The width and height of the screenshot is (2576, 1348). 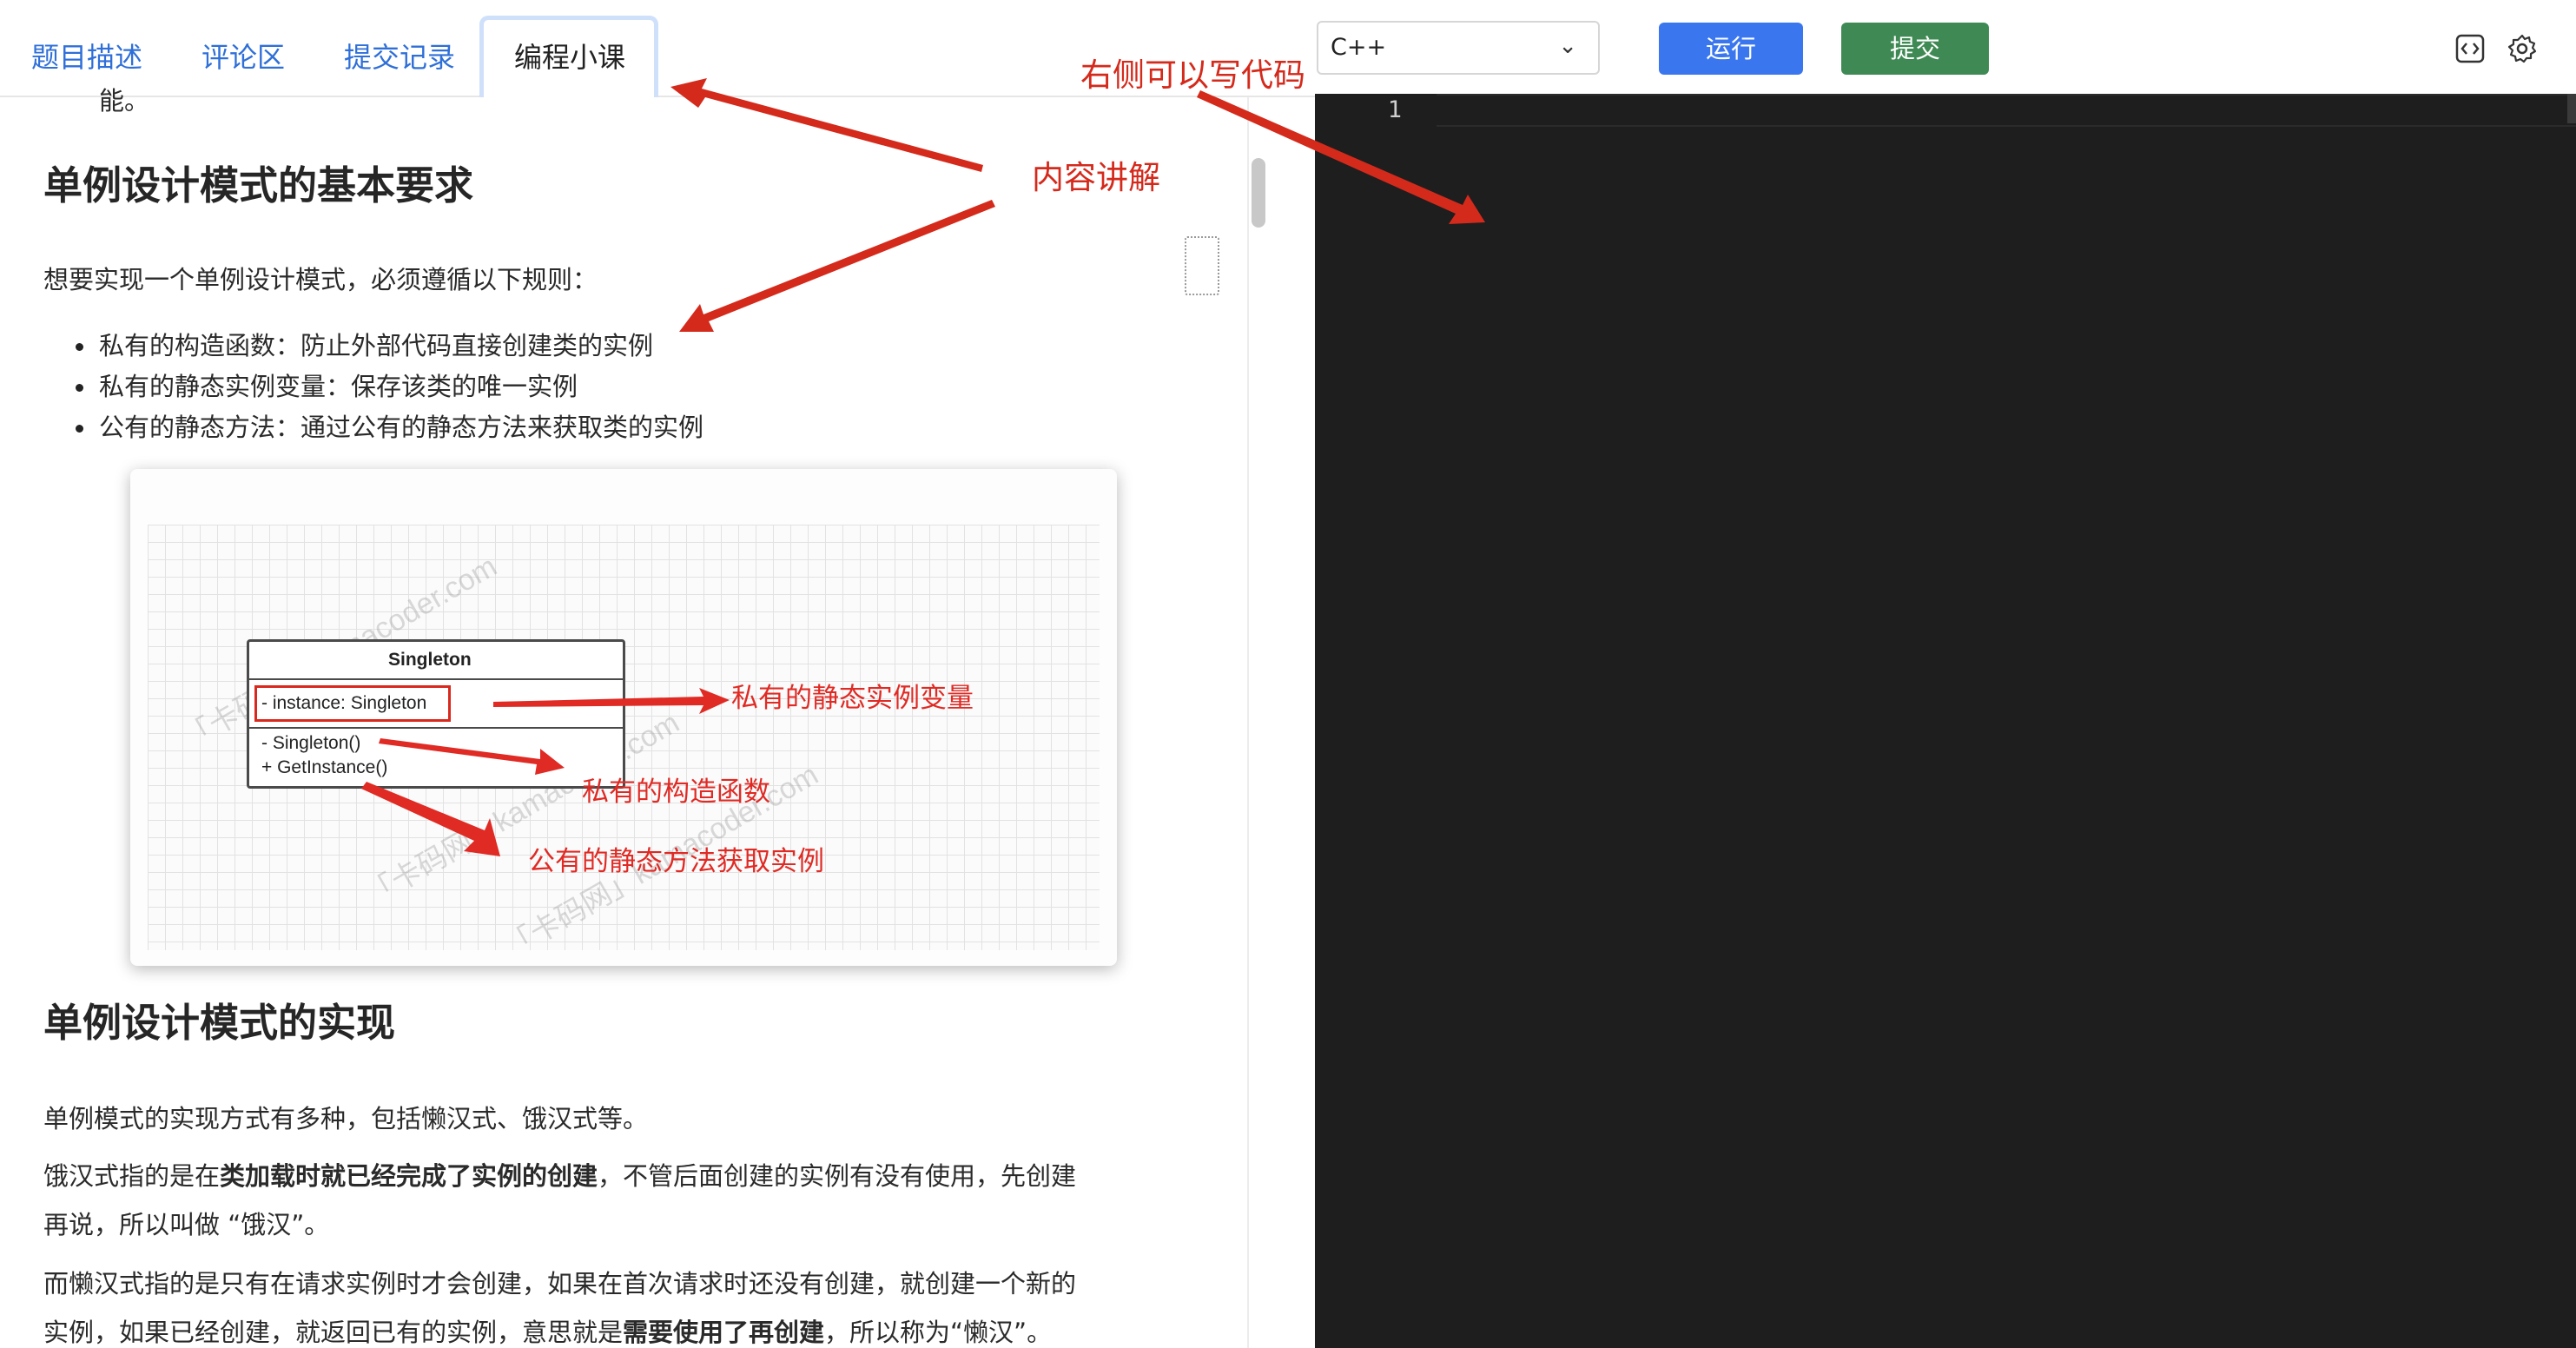 What do you see at coordinates (401, 427) in the screenshot?
I see `list-item: 公有的静态方法：通过公有的静态方法来获取类的实例` at bounding box center [401, 427].